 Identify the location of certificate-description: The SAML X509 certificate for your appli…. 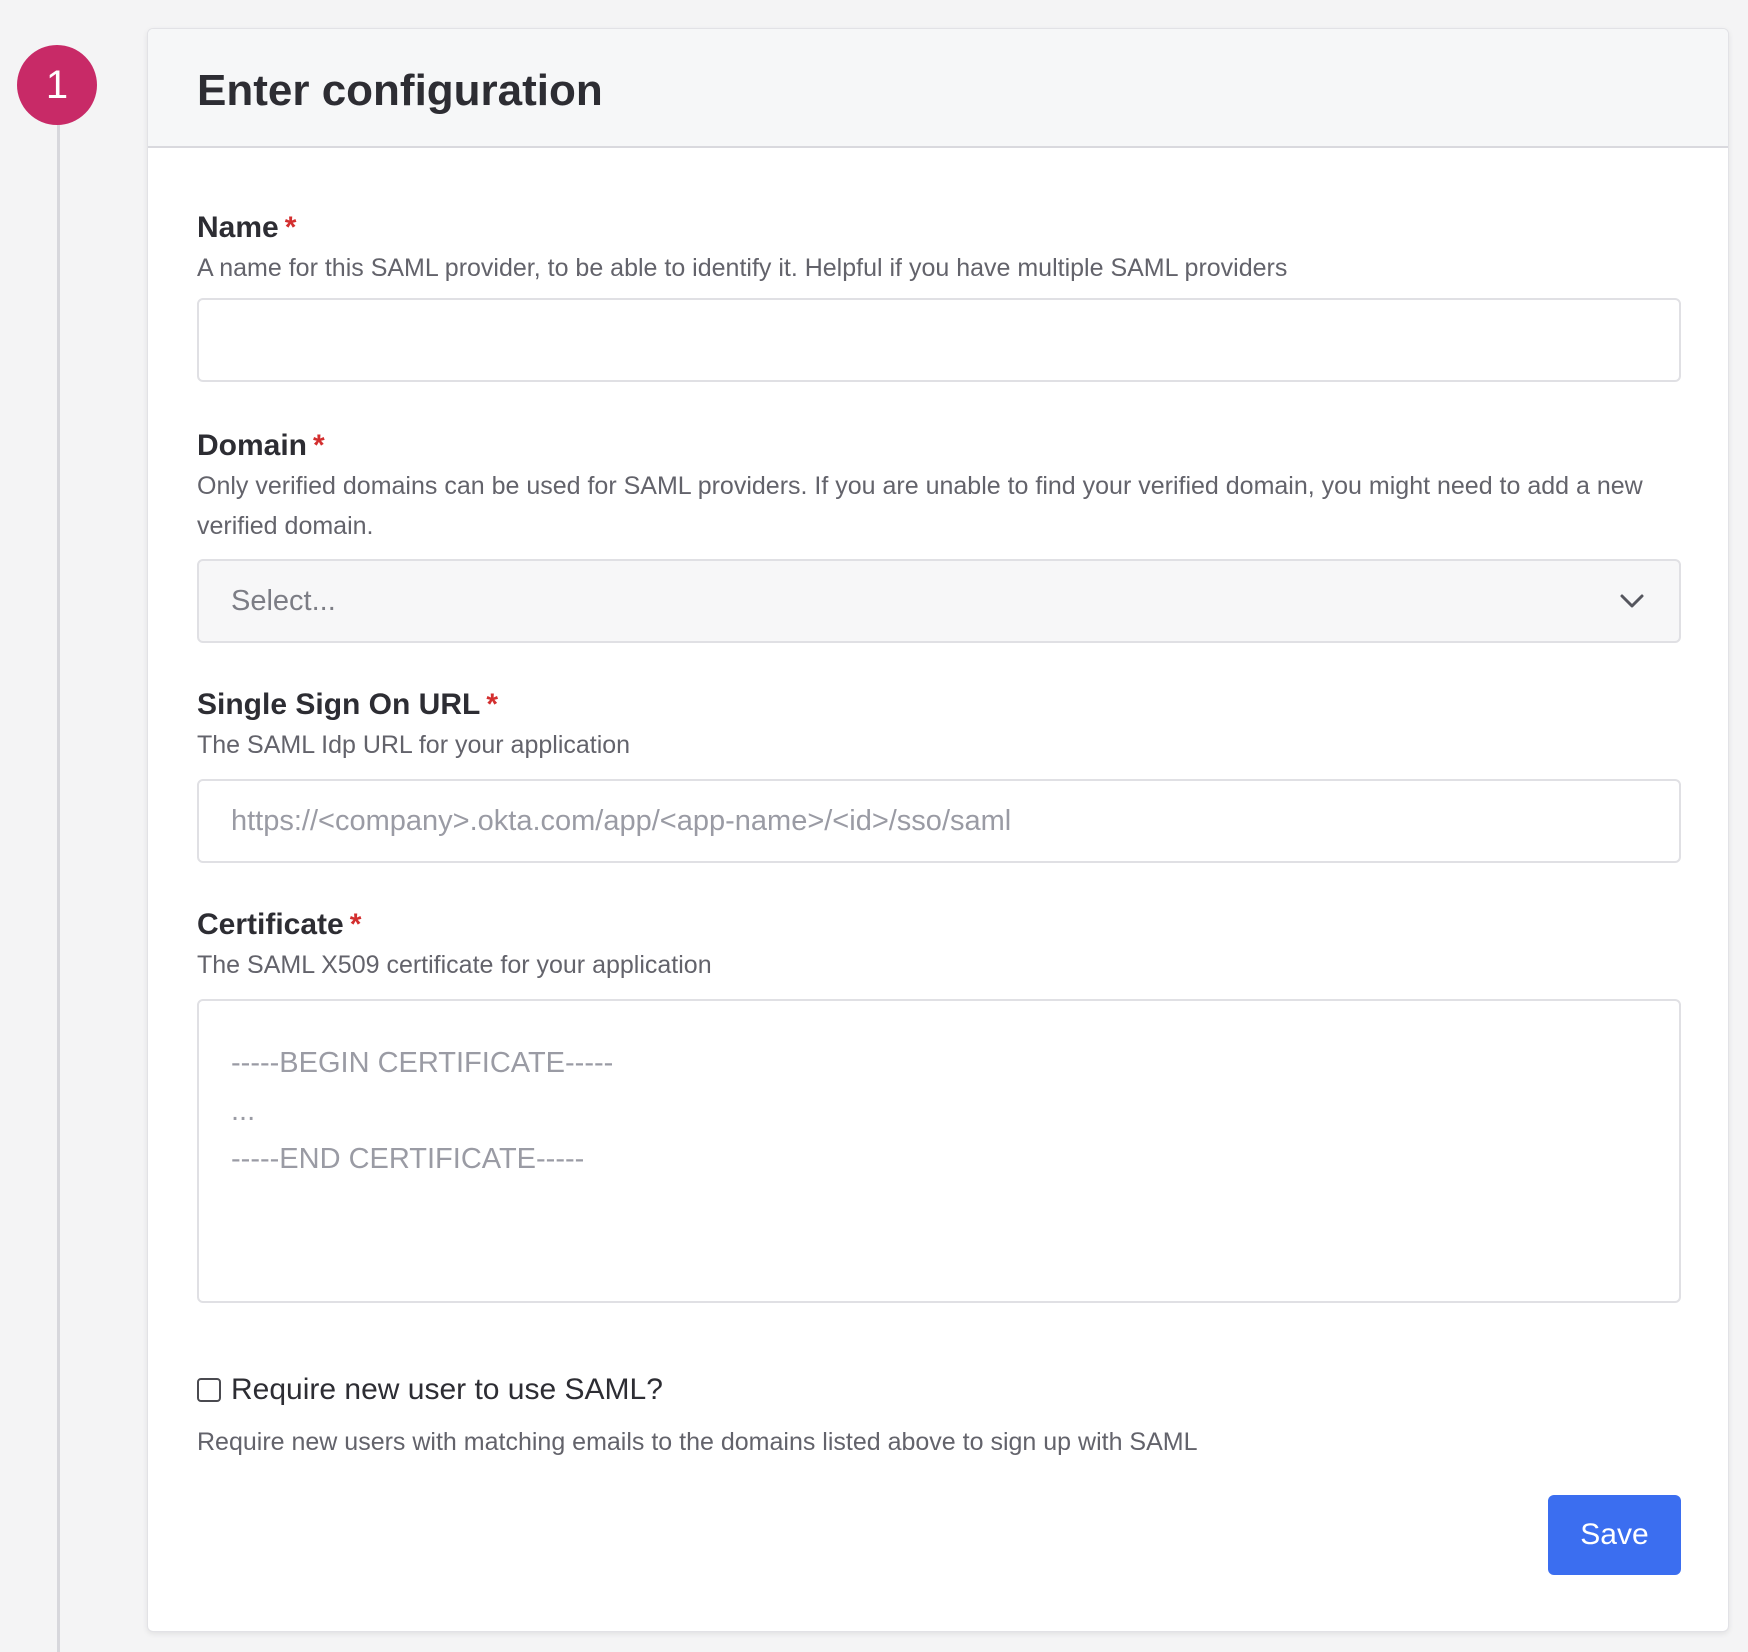
(454, 965).